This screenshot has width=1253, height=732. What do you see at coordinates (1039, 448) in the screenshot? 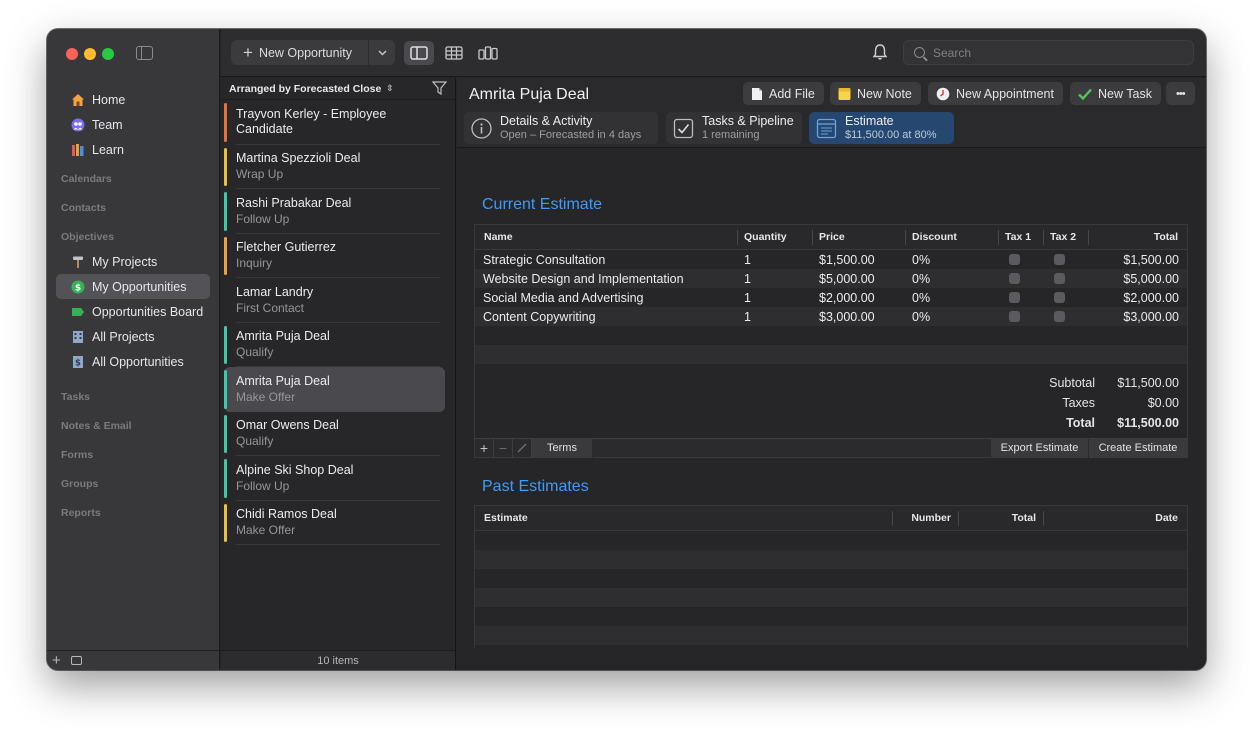
I see `export-estimate-button: Export Estimate` at bounding box center [1039, 448].